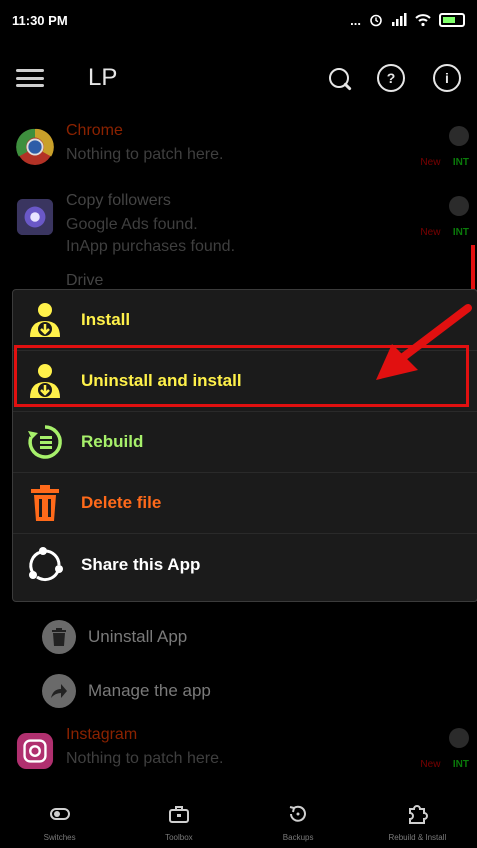 The image size is (477, 848). Describe the element at coordinates (238, 78) in the screenshot. I see `app-bar: LP ? i` at that location.